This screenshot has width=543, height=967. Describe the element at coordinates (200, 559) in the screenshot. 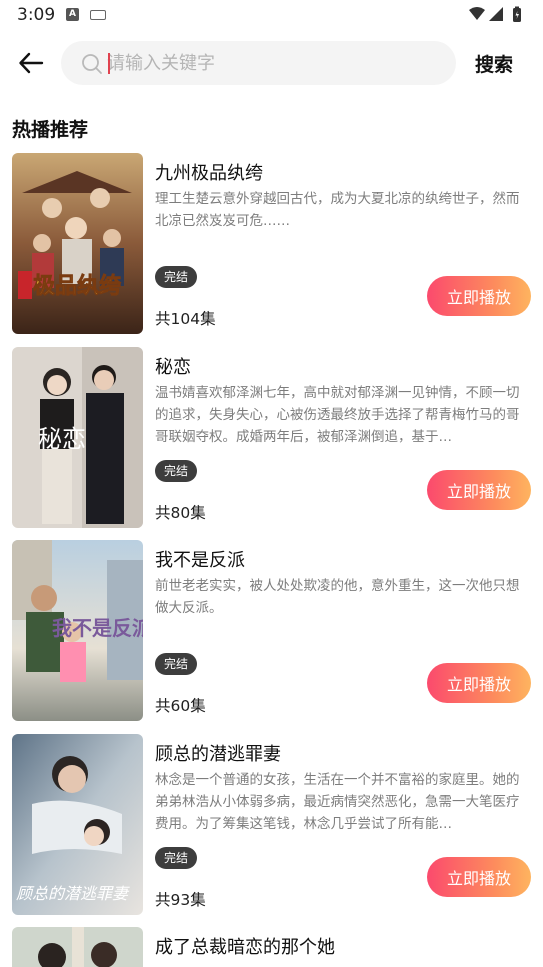

I see `drama-title: 我不是反派` at that location.